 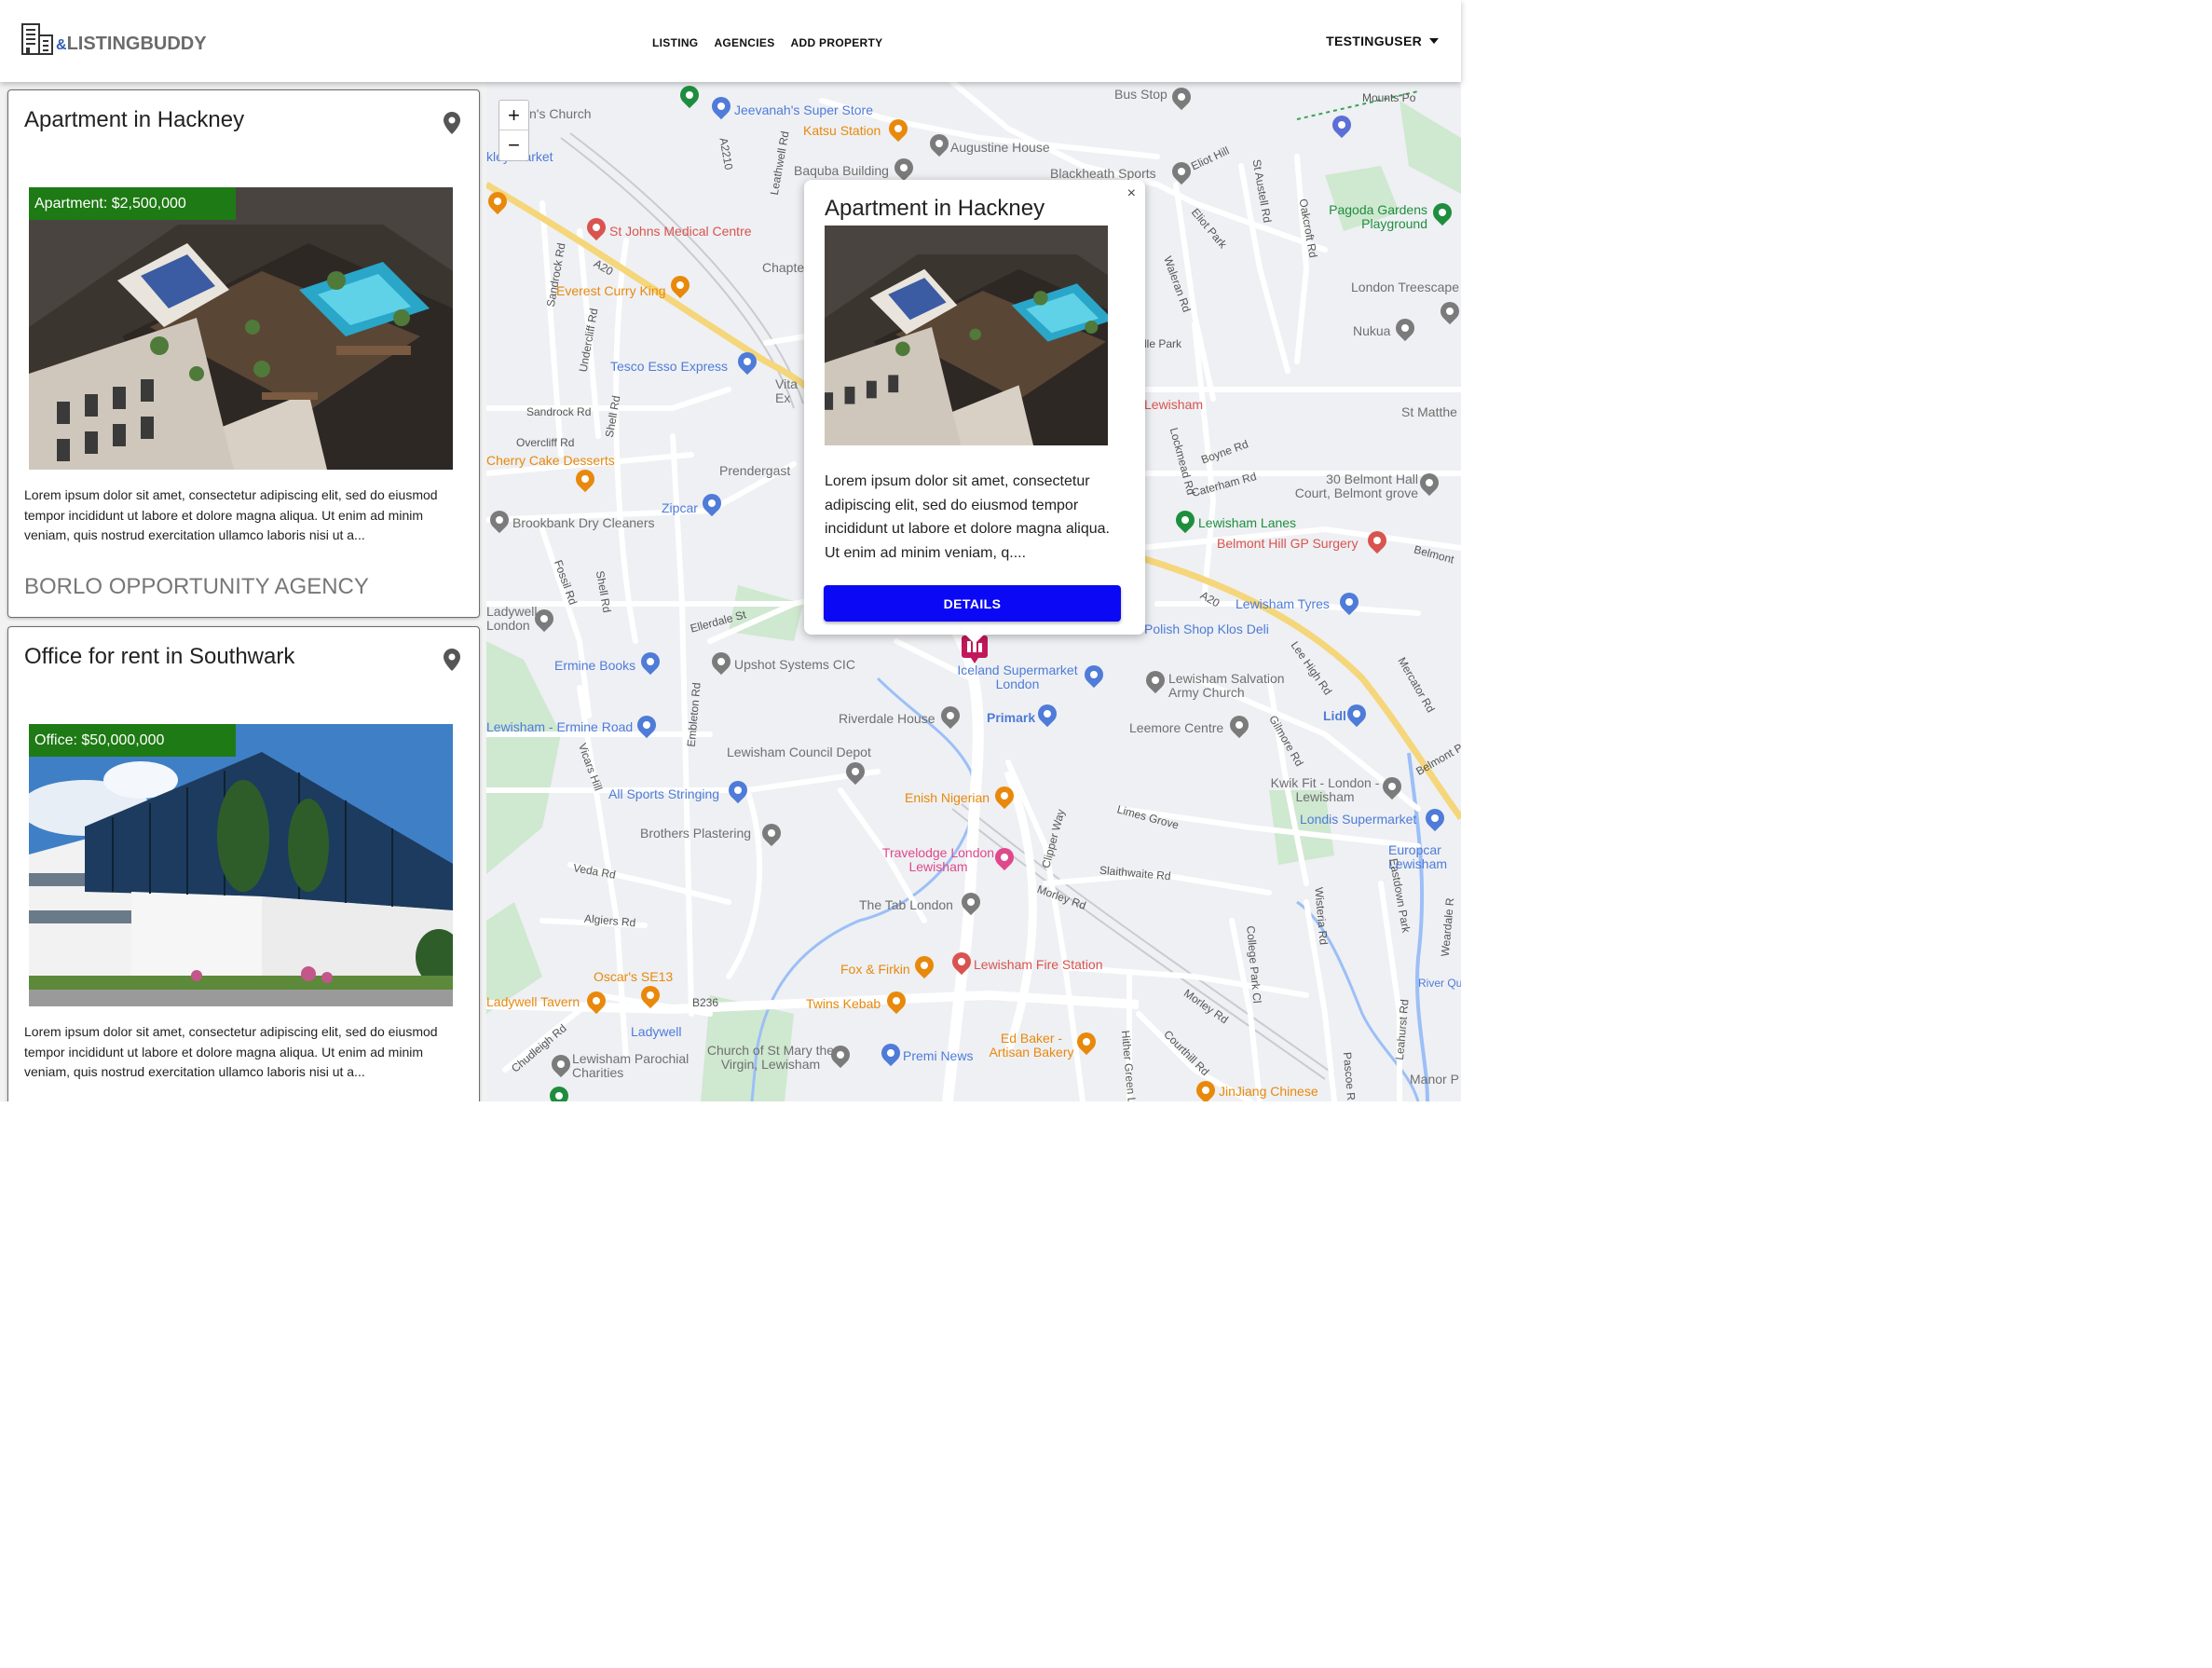 I want to click on nav-agencies: AGENCIES, so click(x=744, y=42).